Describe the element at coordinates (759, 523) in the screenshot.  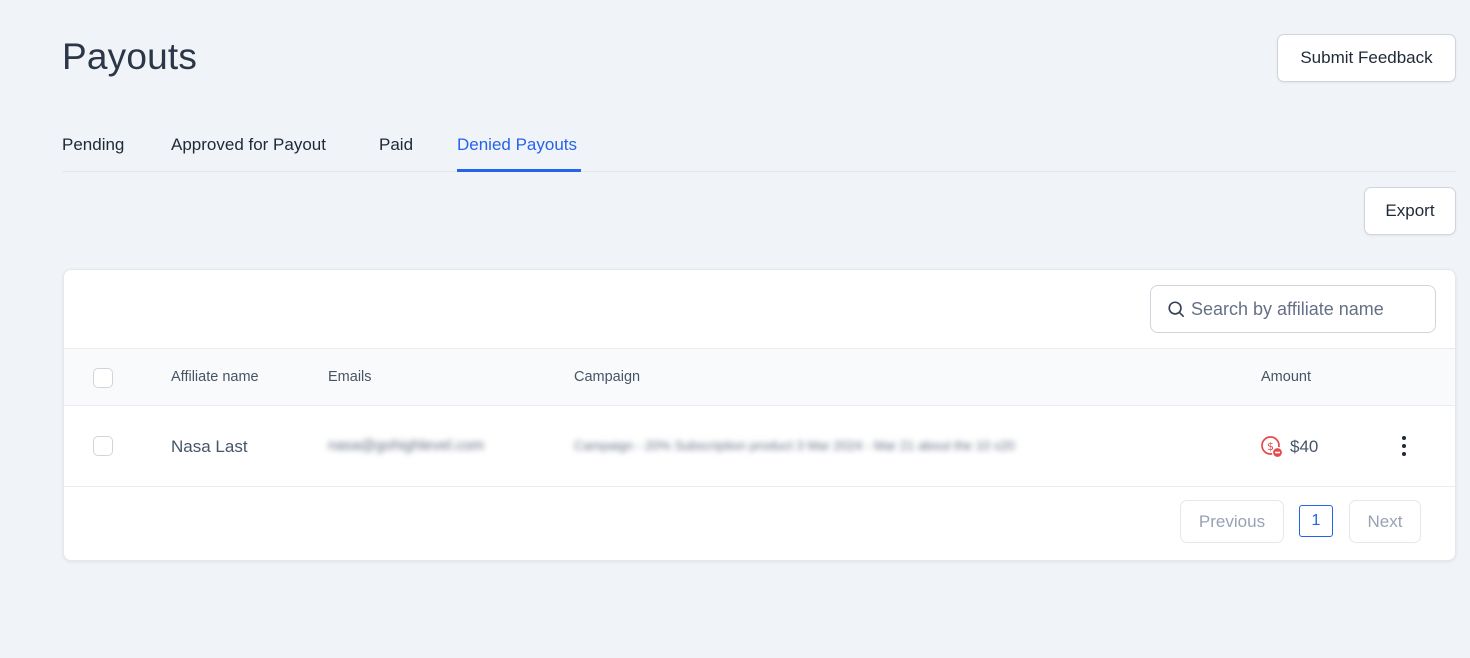
I see `pagination: Previous 1 Next` at that location.